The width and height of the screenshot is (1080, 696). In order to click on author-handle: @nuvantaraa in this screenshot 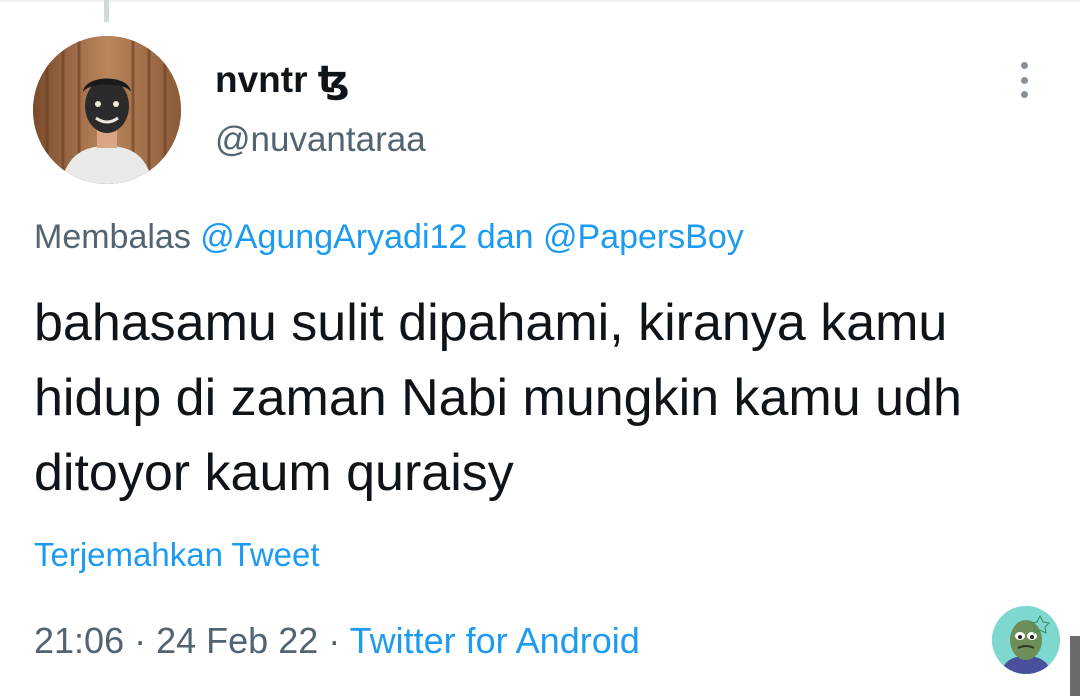, I will do `click(320, 140)`.